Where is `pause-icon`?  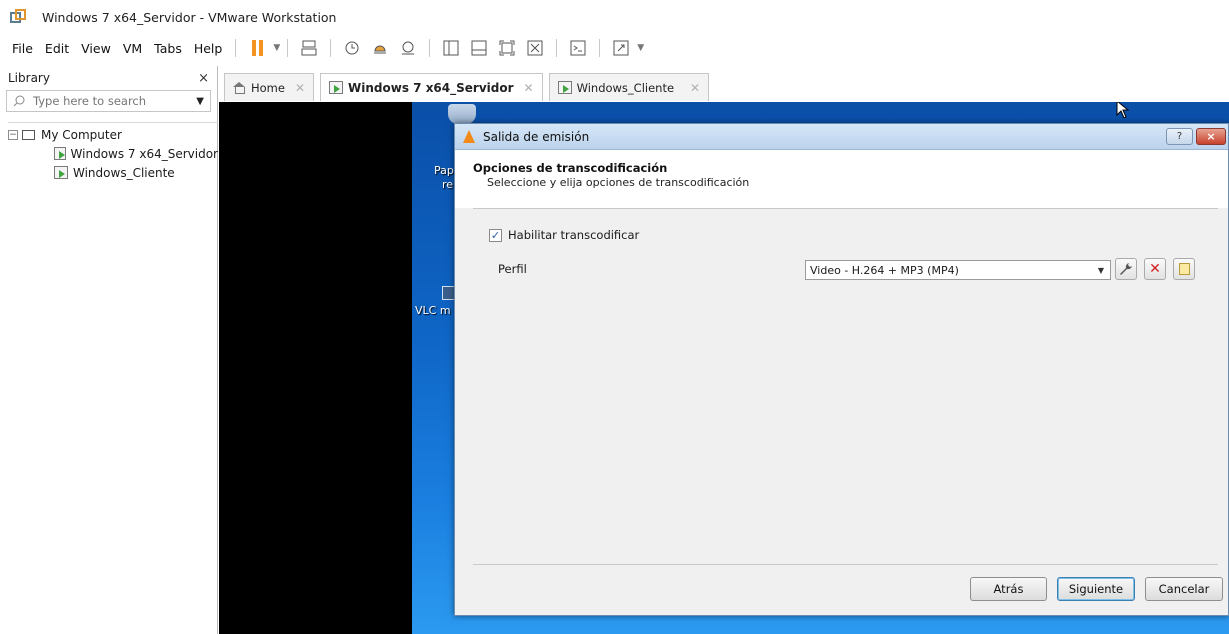 pause-icon is located at coordinates (257, 48).